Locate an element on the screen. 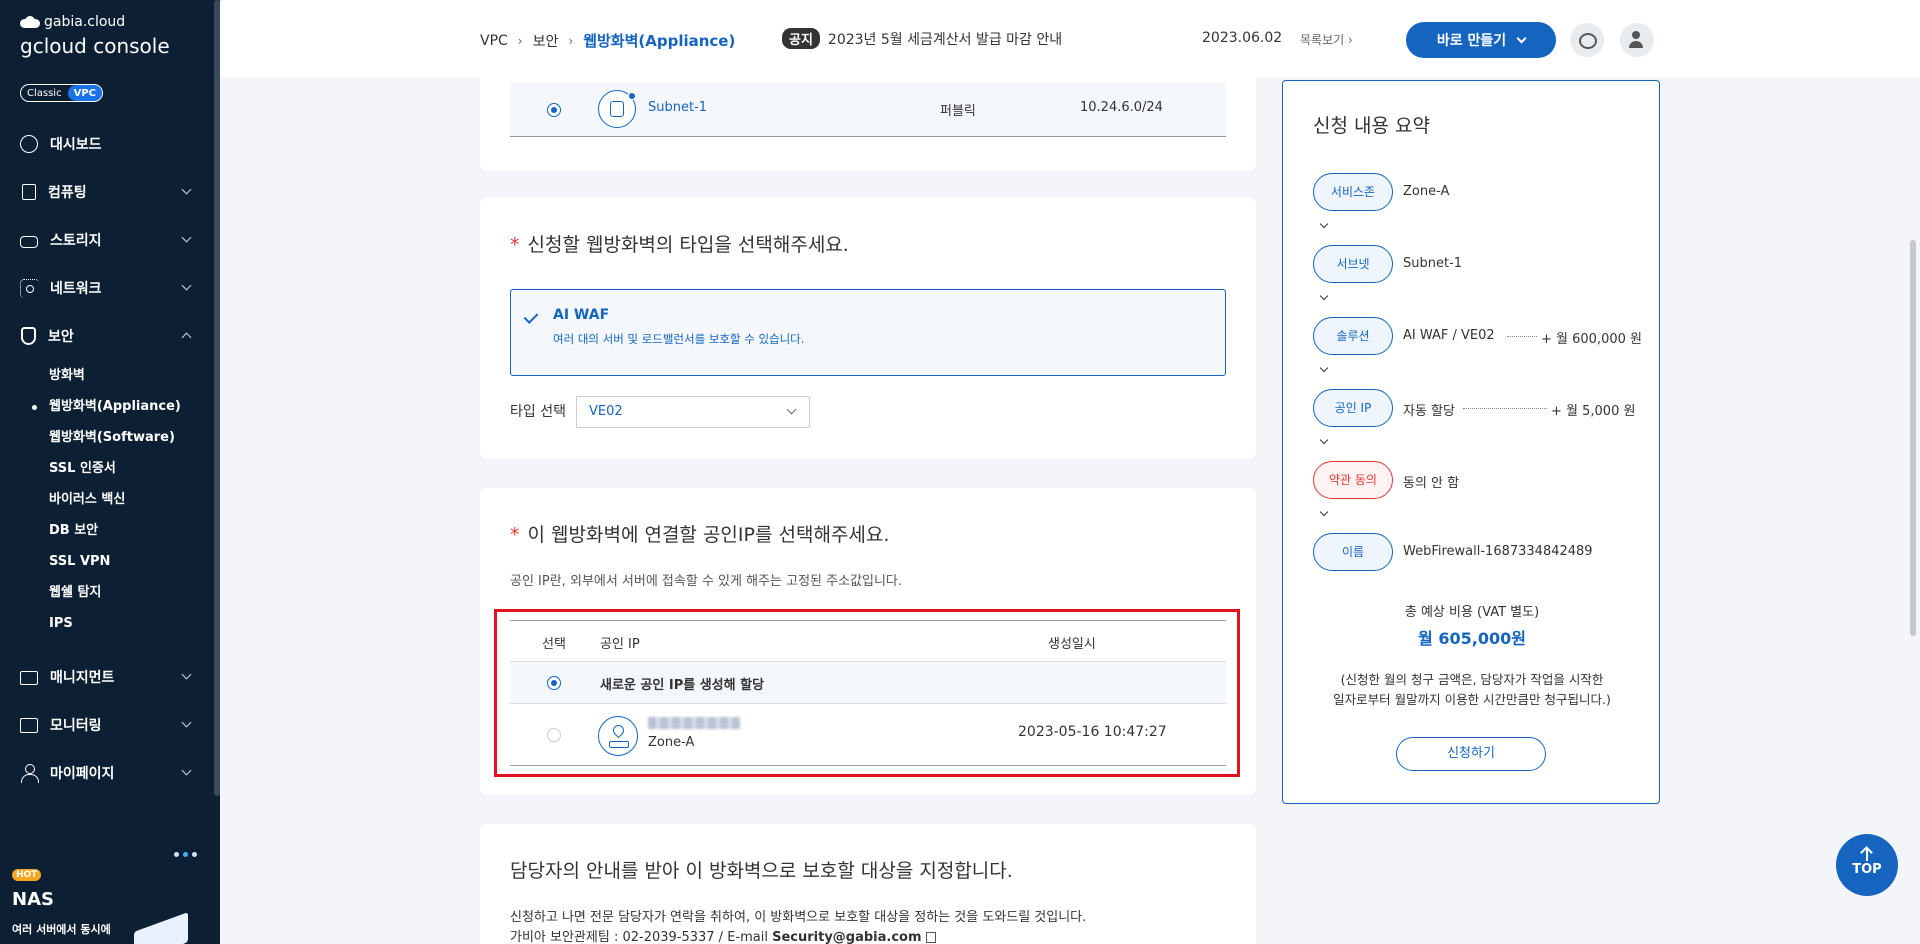 This screenshot has width=1920, height=944. notice-list-label: 목록보기 is located at coordinates (1322, 40).